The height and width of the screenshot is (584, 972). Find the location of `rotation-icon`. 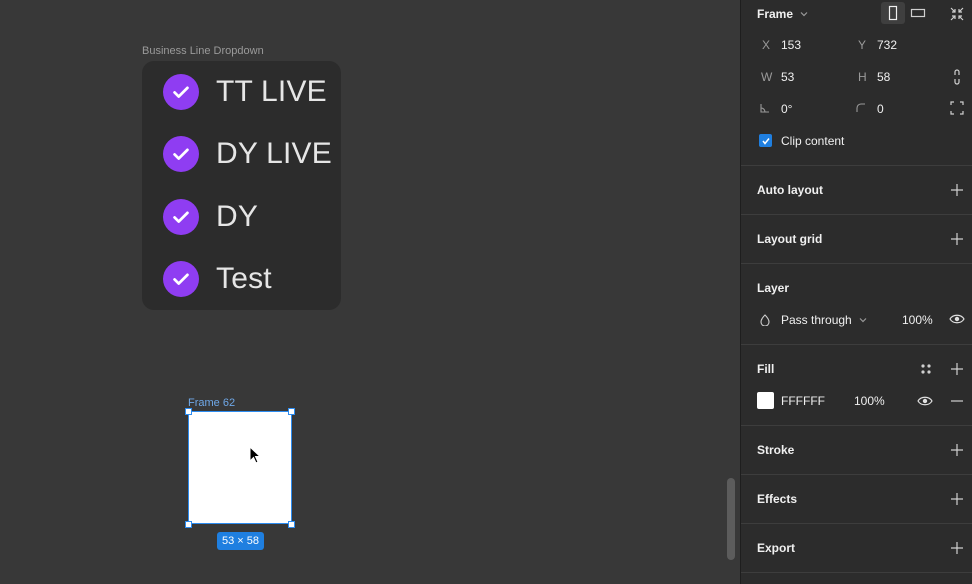

rotation-icon is located at coordinates (764, 108).